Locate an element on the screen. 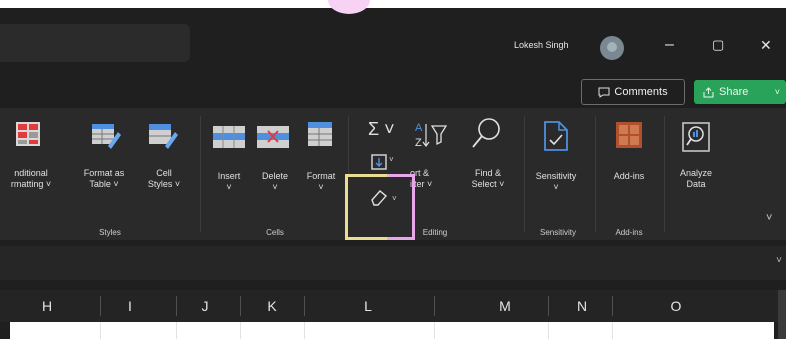 The width and height of the screenshot is (786, 339). delete-button: Delete ˅ is located at coordinates (275, 182).